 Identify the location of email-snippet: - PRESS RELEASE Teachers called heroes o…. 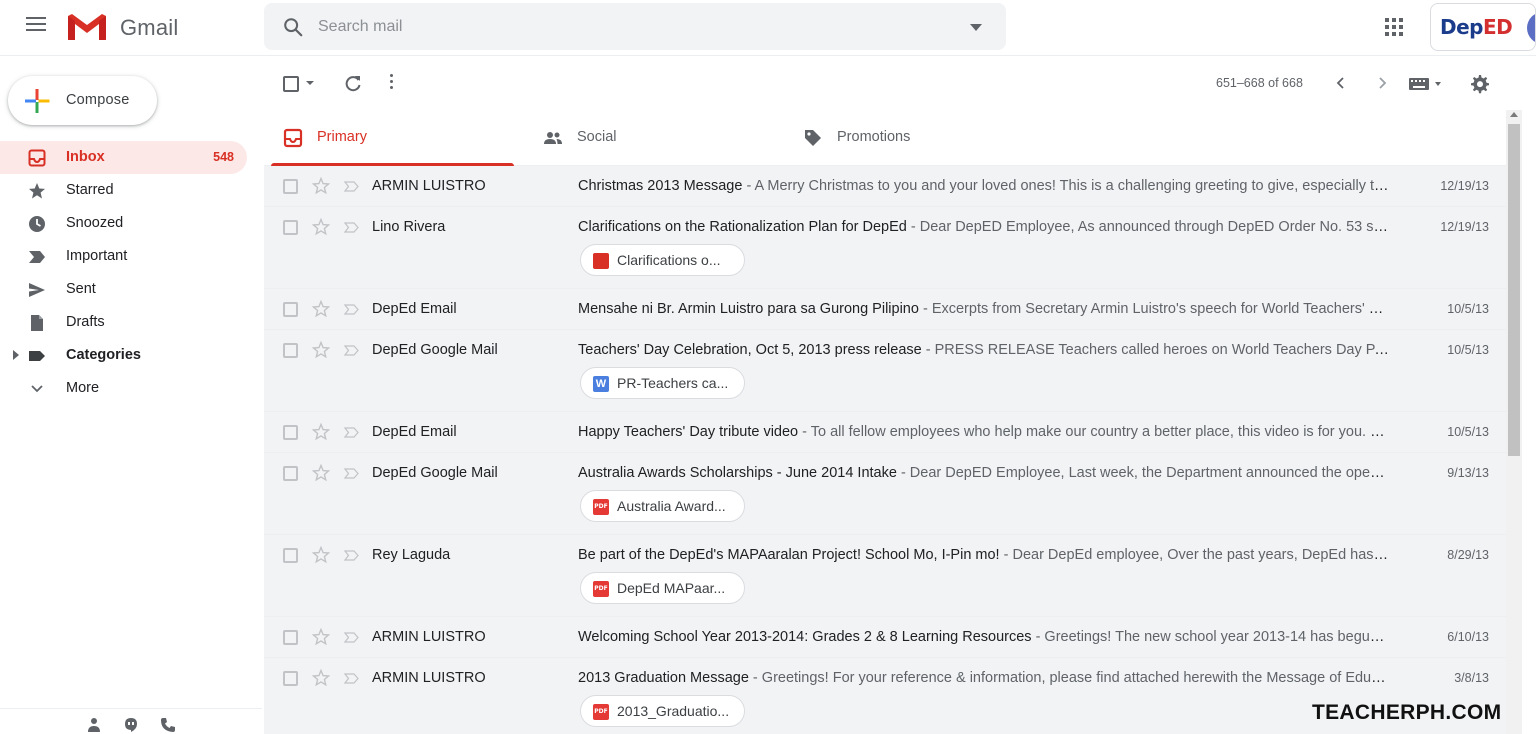
(1158, 350).